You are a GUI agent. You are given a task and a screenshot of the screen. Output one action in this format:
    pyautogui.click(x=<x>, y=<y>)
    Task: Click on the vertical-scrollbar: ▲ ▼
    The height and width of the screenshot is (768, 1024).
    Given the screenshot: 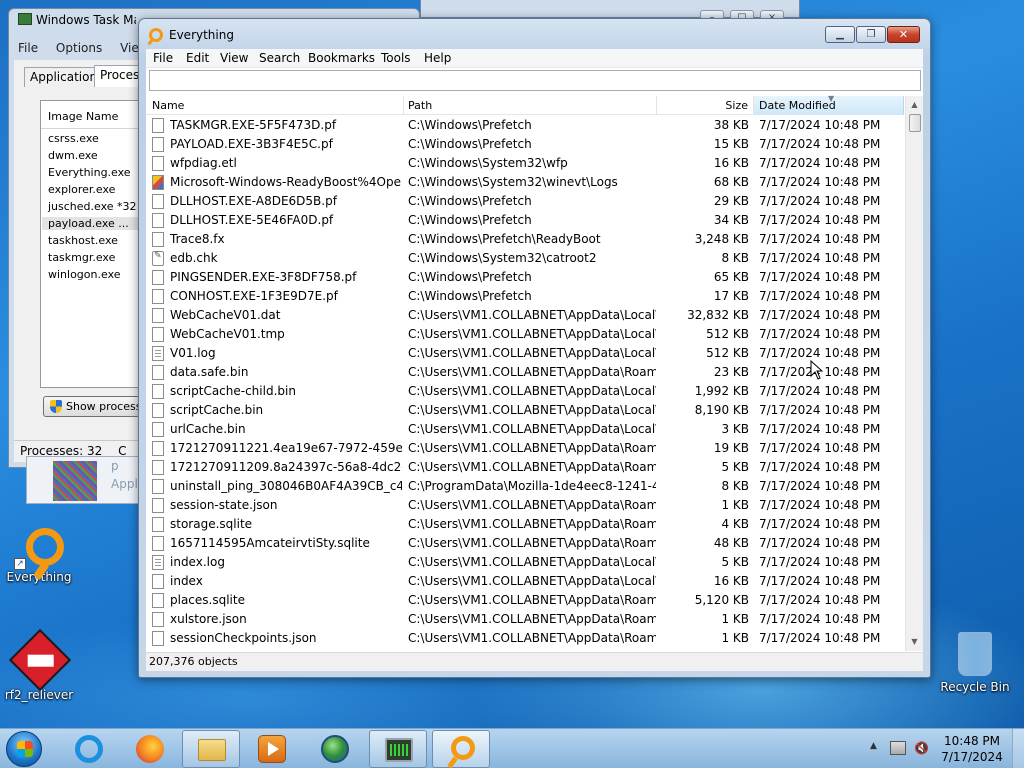 What is the action you would take?
    pyautogui.click(x=914, y=373)
    